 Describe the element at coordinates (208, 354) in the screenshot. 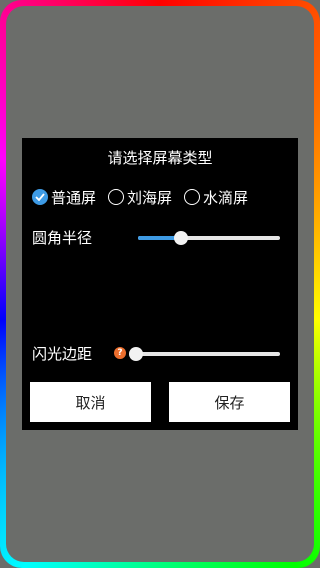

I see `slider-track` at that location.